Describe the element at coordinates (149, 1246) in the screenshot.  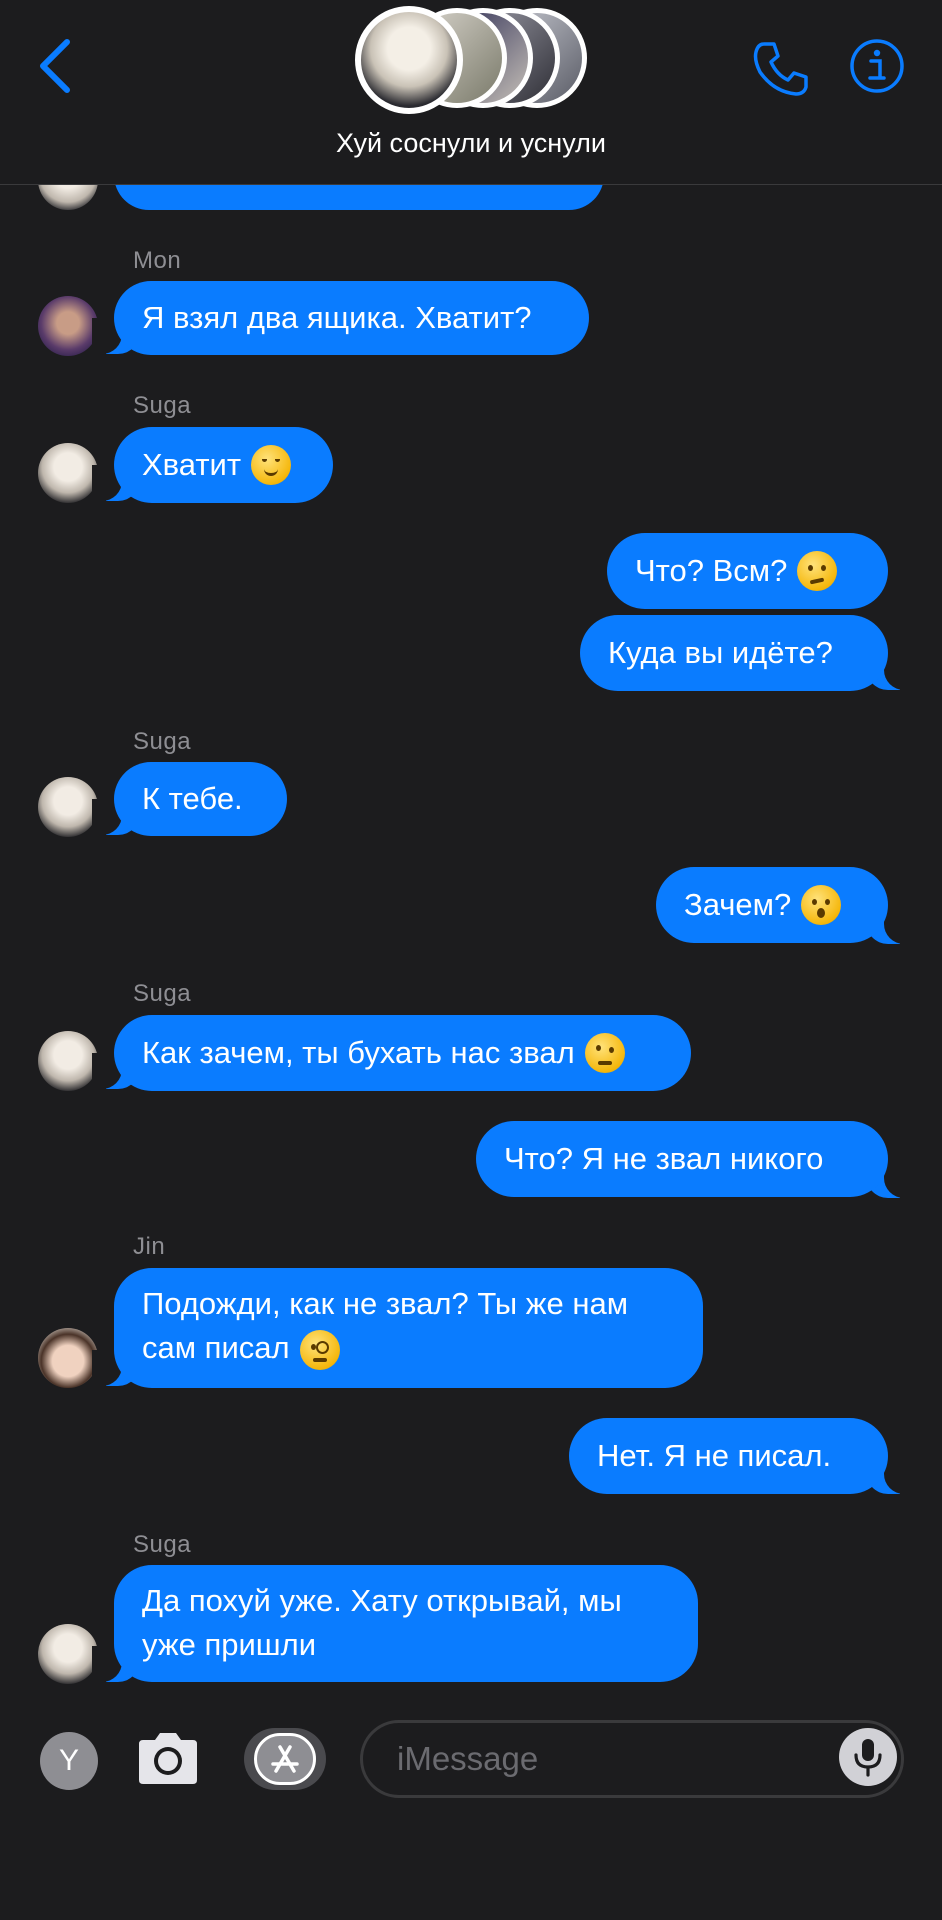
I see `sender-name: Jin` at that location.